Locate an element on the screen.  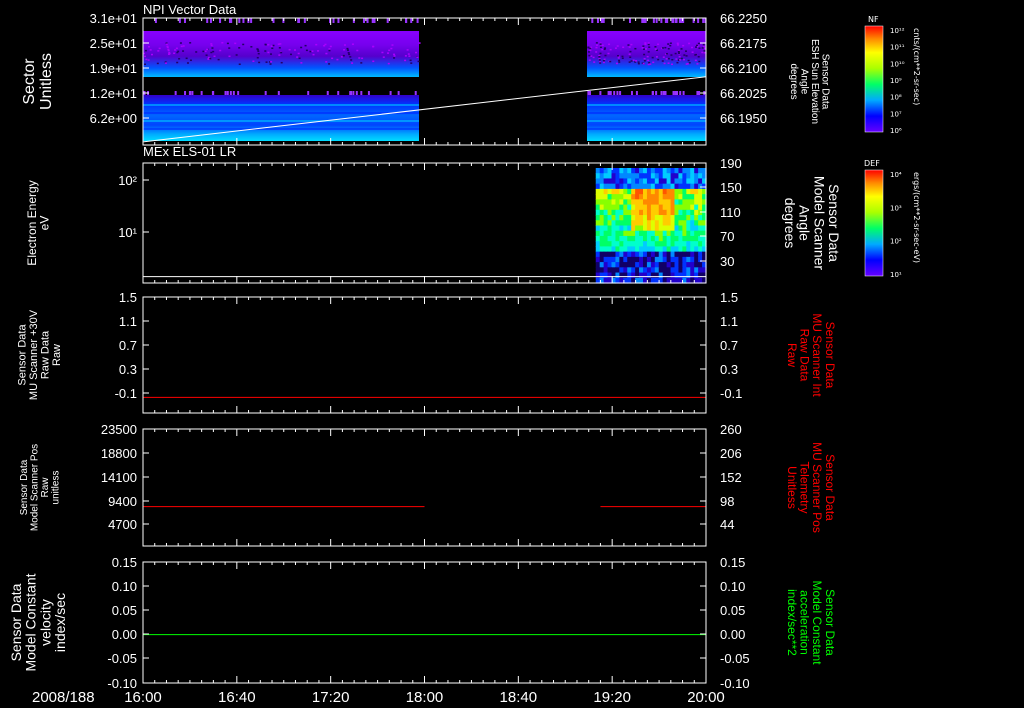
right-tick-label: 0.05 is located at coordinates (732, 610).